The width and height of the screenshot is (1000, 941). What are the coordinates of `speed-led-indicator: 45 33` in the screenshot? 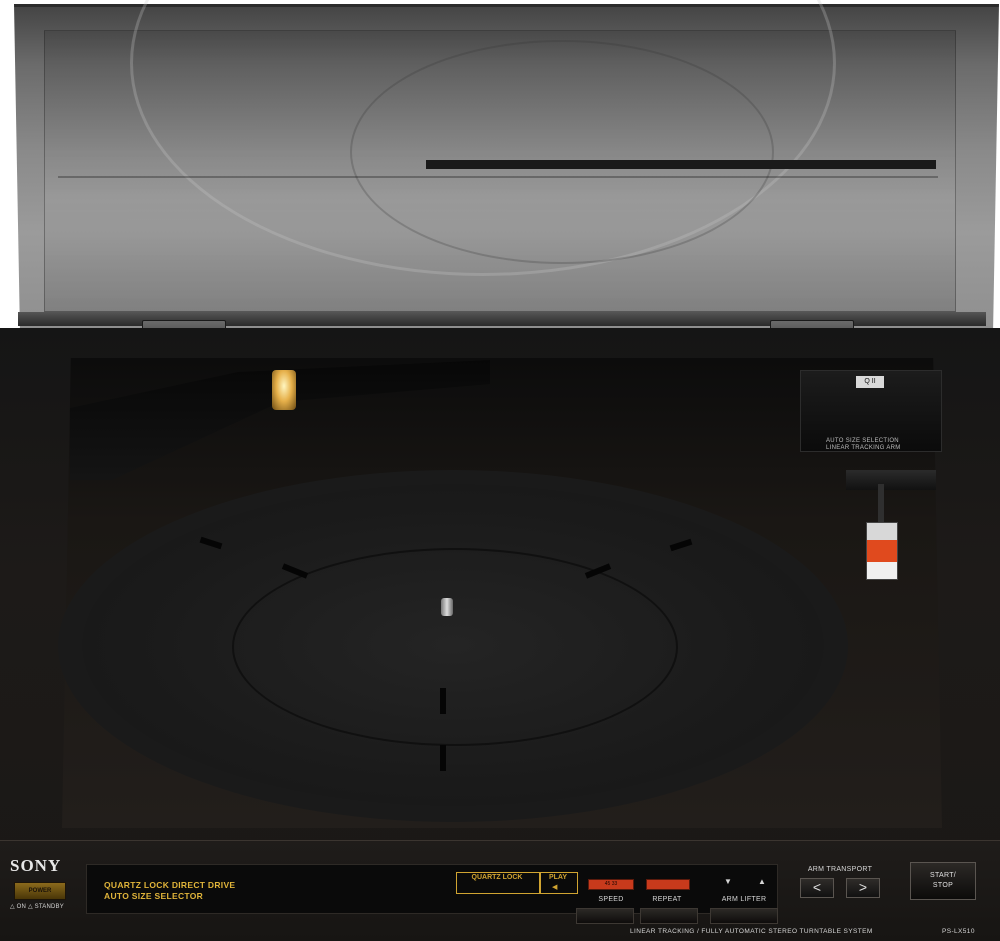 It's located at (611, 884).